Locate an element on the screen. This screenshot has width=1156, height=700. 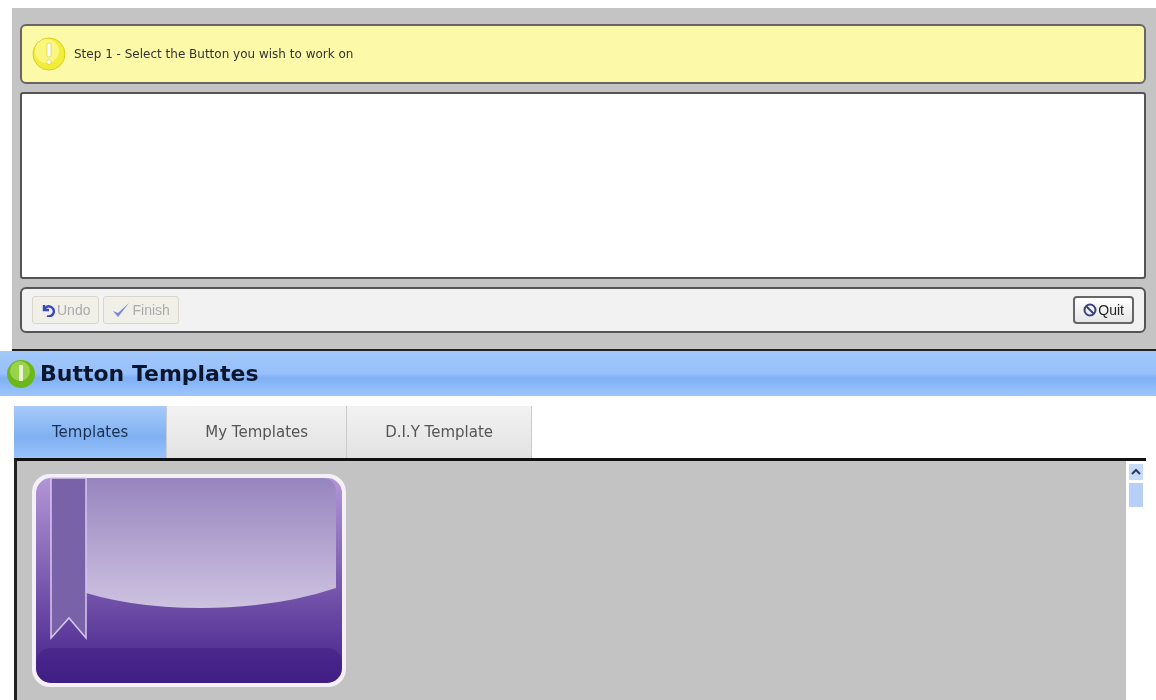
prohibited-icon is located at coordinates (1090, 310).